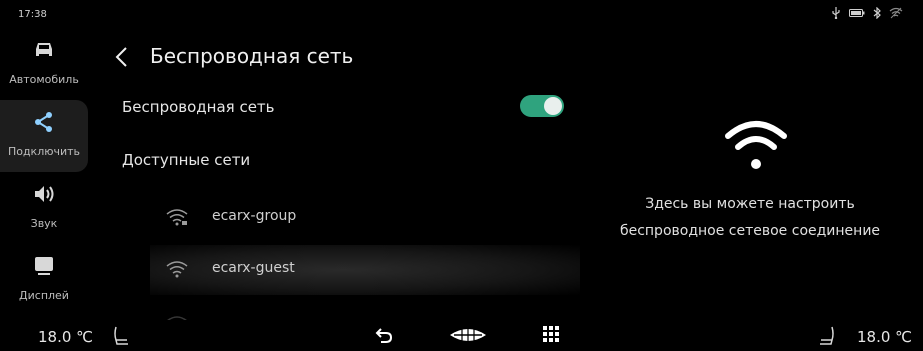 Image resolution: width=923 pixels, height=351 pixels. What do you see at coordinates (857, 13) in the screenshot?
I see `battery-icon` at bounding box center [857, 13].